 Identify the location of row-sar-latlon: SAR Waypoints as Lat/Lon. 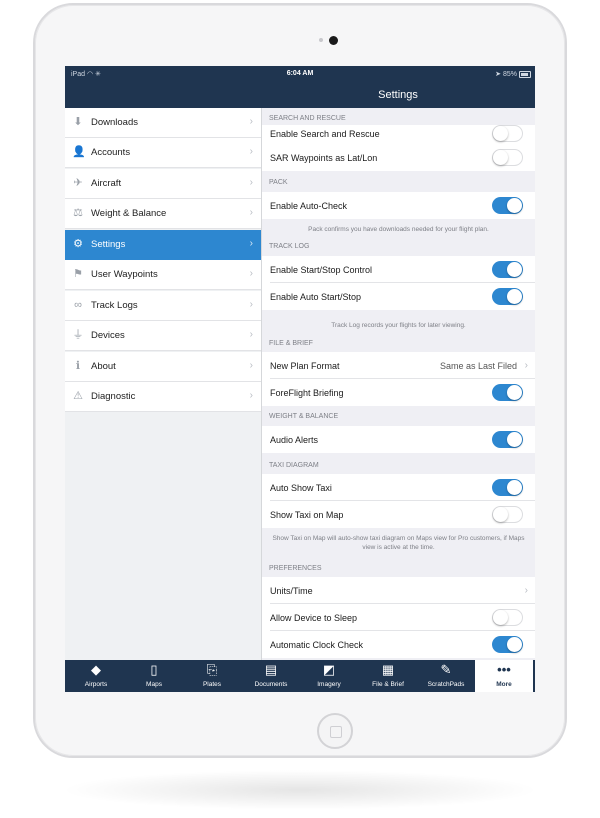
(398, 157).